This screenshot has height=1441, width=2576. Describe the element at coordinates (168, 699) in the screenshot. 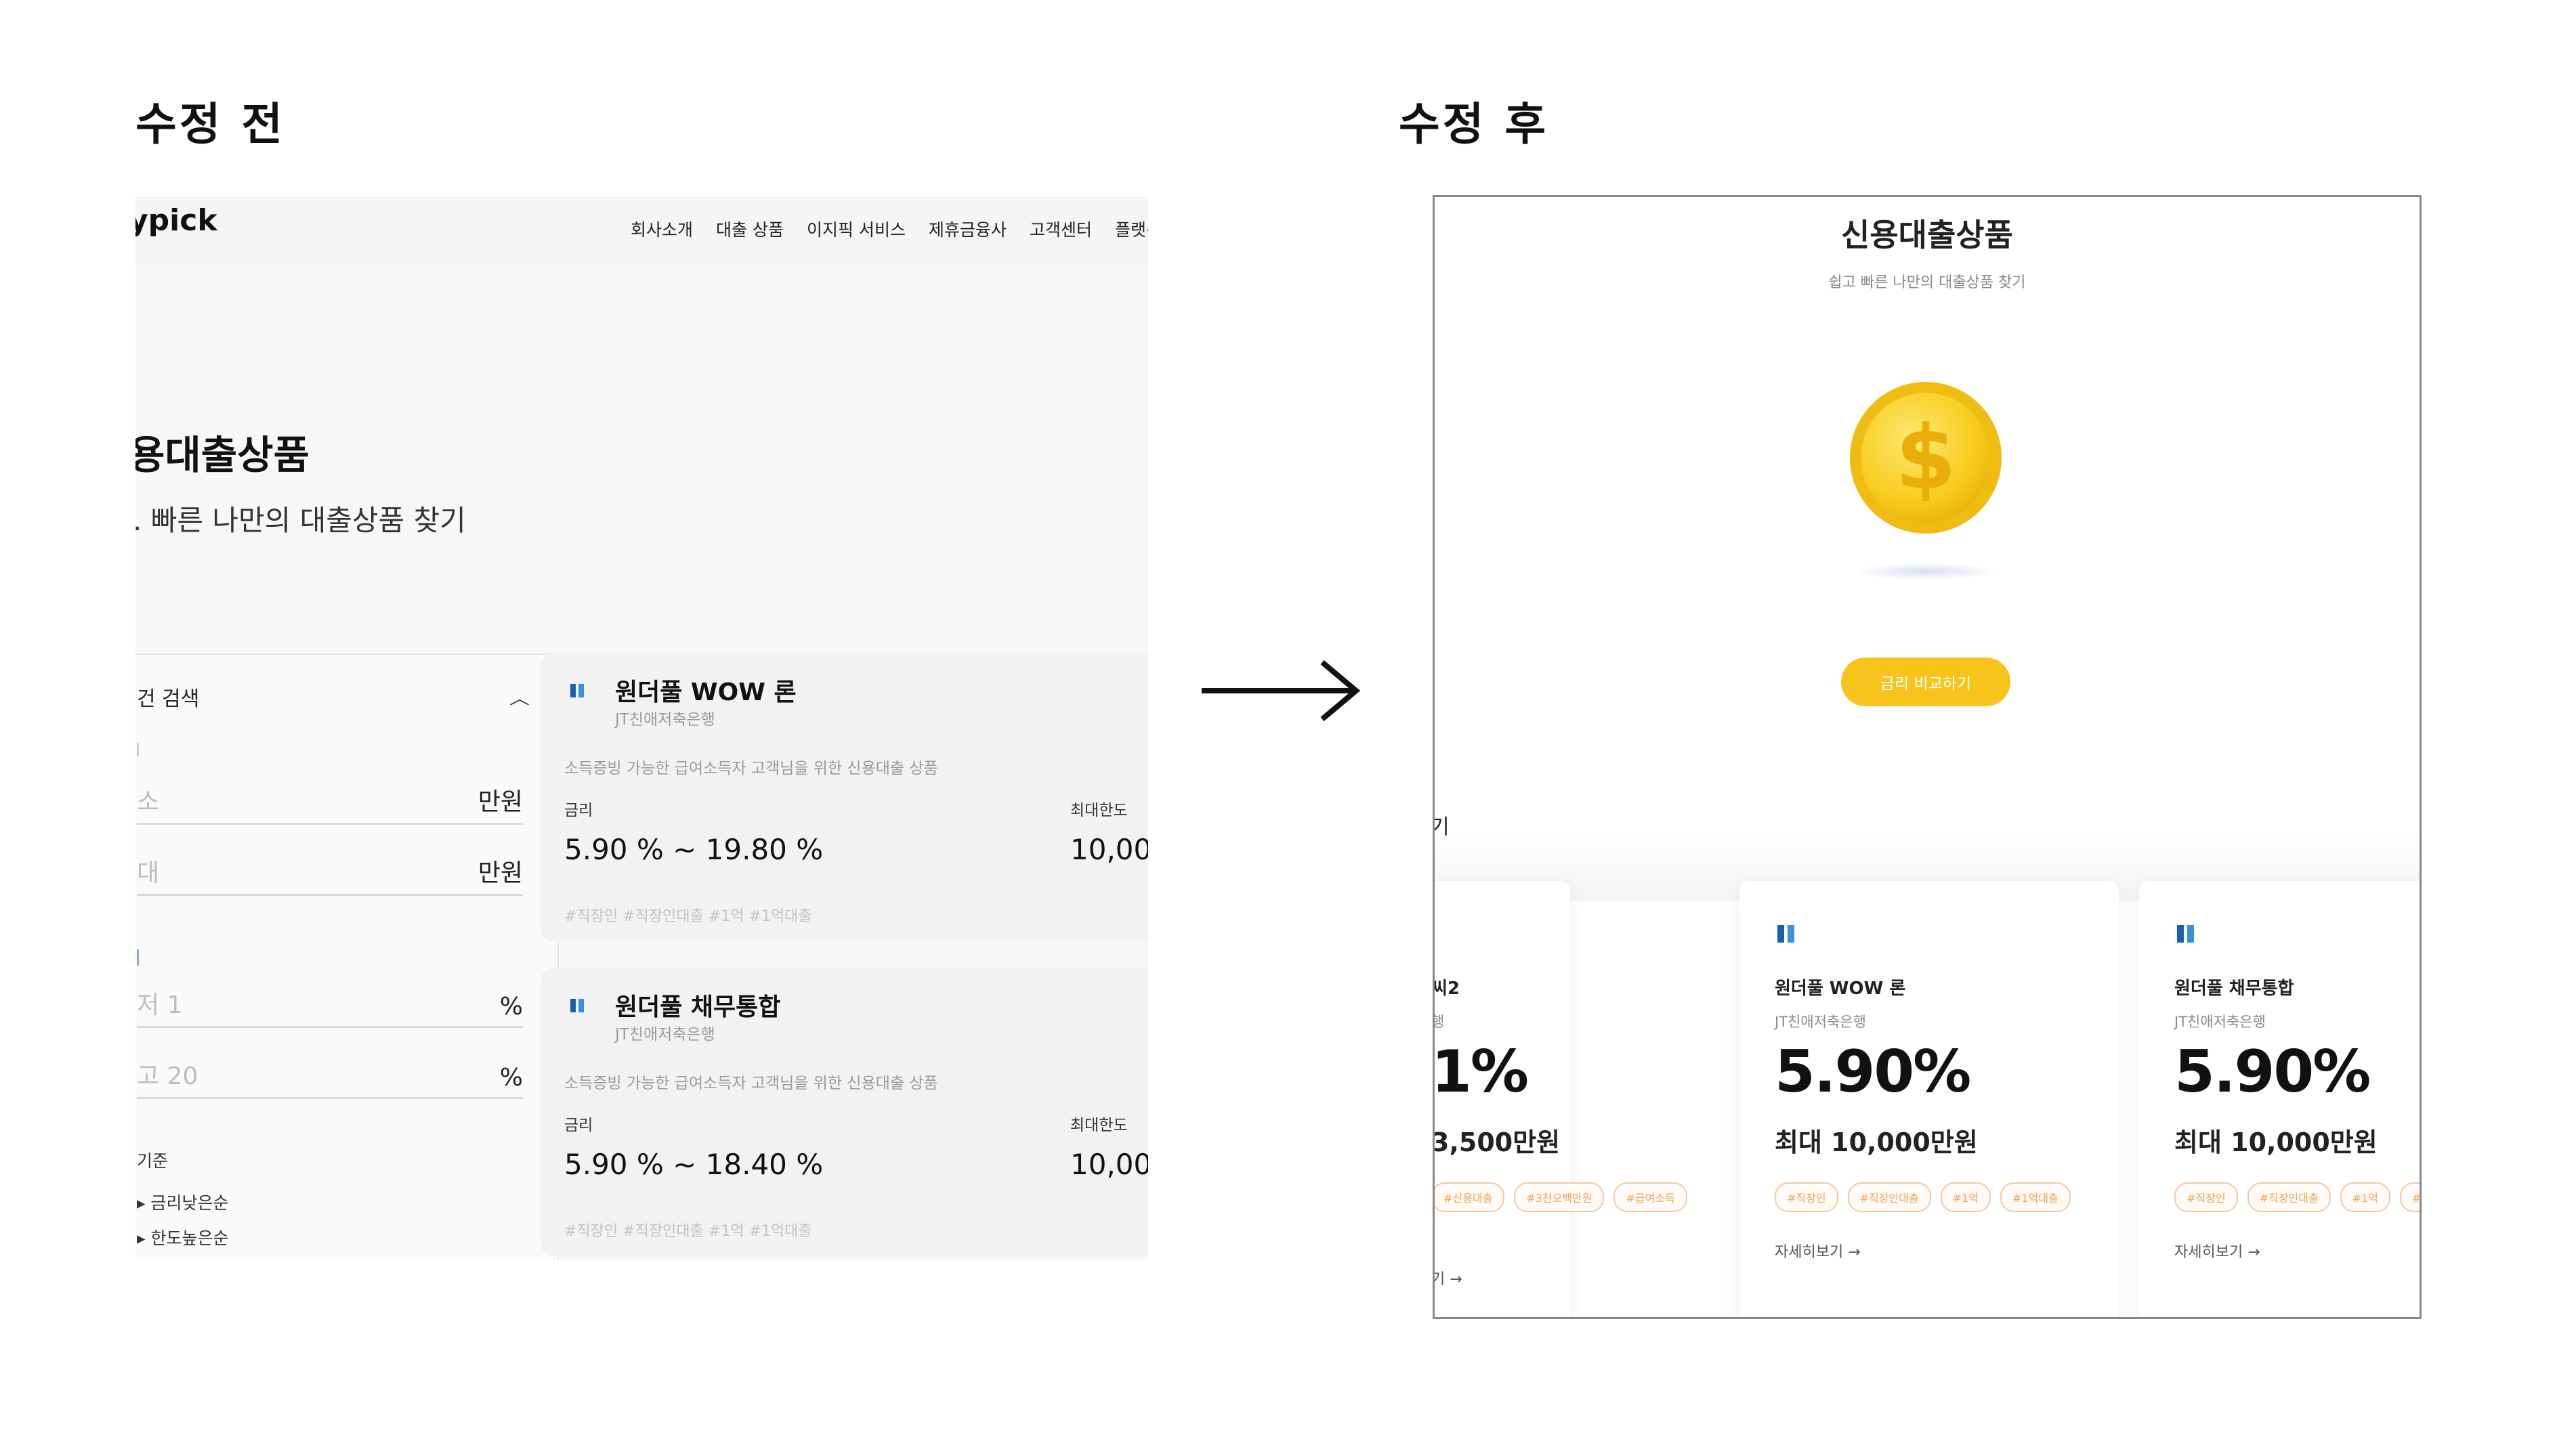

I see `filter-title: 건 검색` at that location.